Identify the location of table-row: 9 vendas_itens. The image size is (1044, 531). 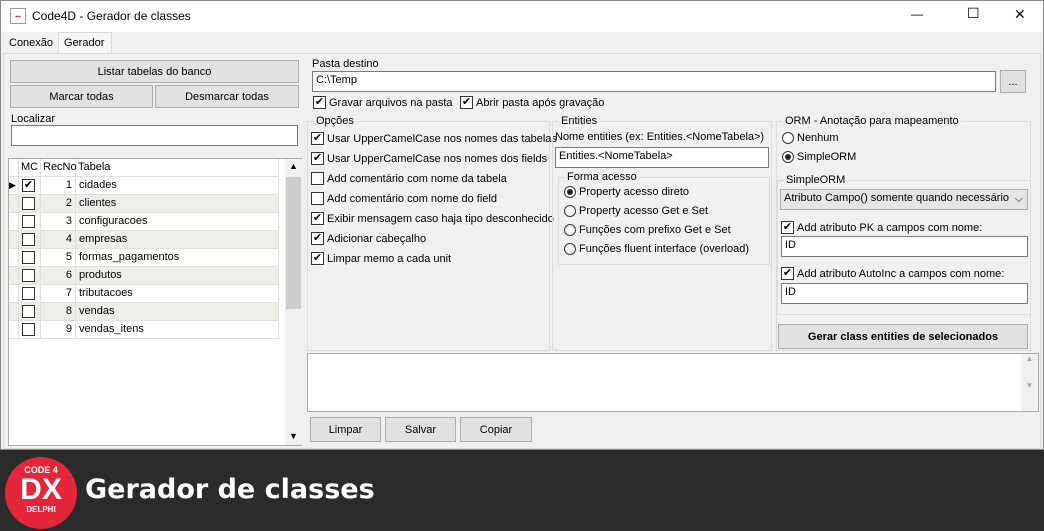
(144, 330).